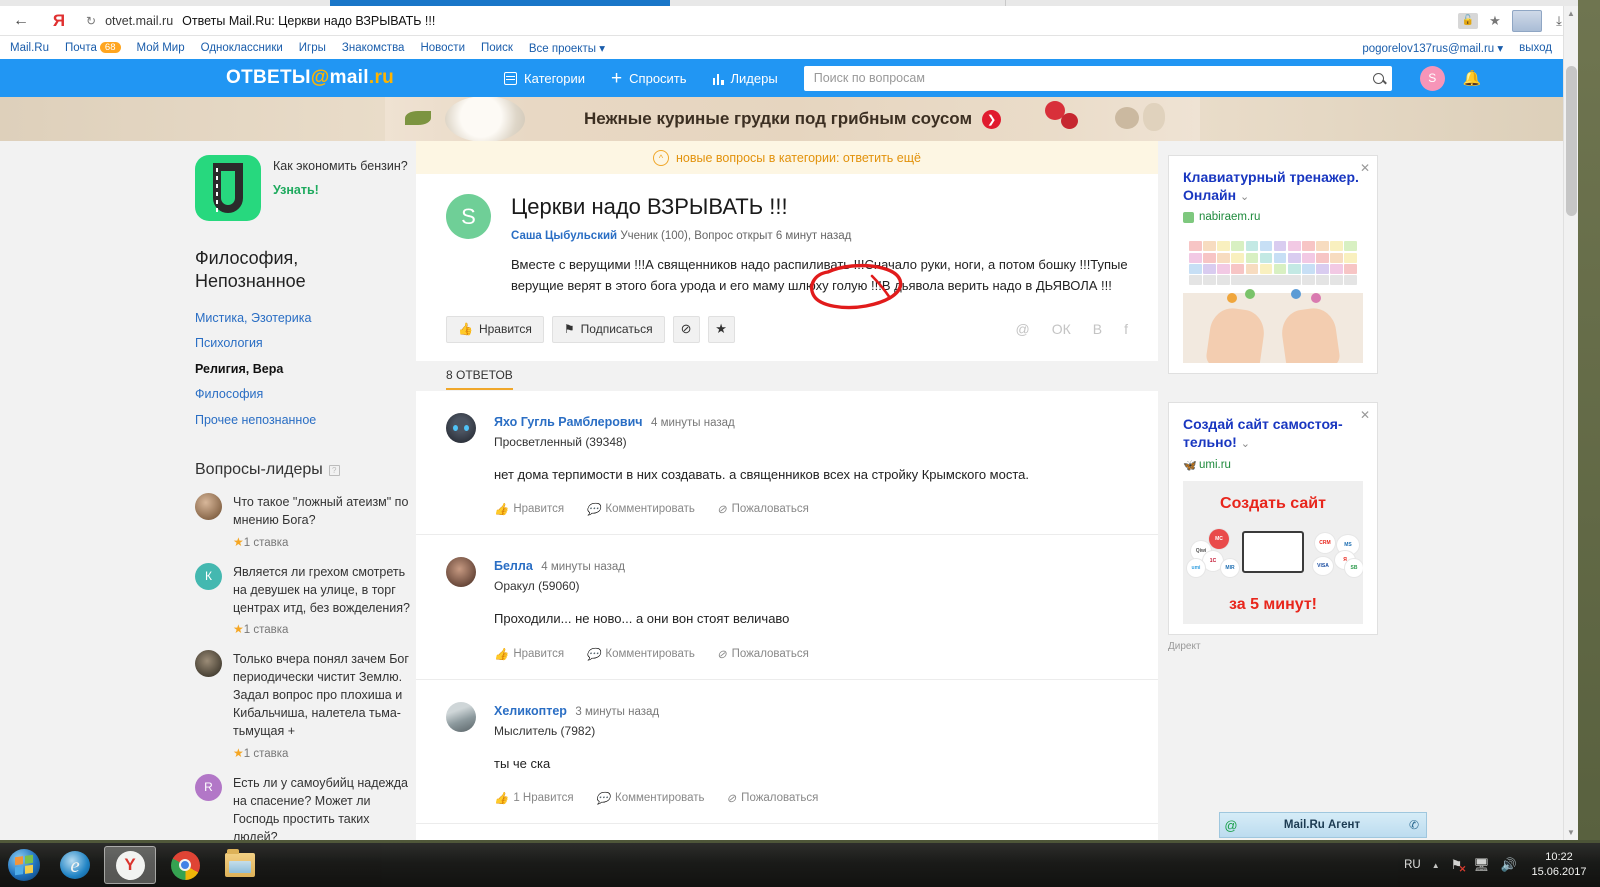  I want to click on menu-item-ask: + Спросить, so click(649, 78).